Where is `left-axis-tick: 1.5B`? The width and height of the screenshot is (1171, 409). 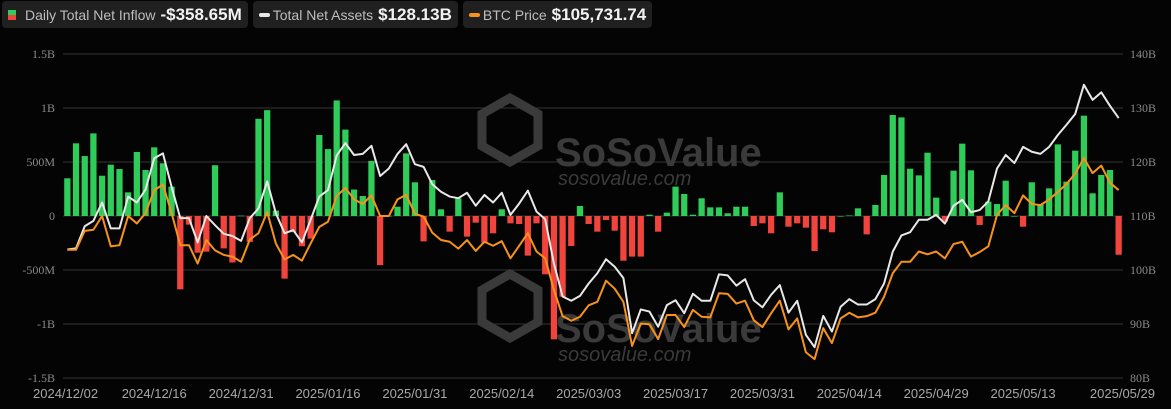
left-axis-tick: 1.5B is located at coordinates (43, 54).